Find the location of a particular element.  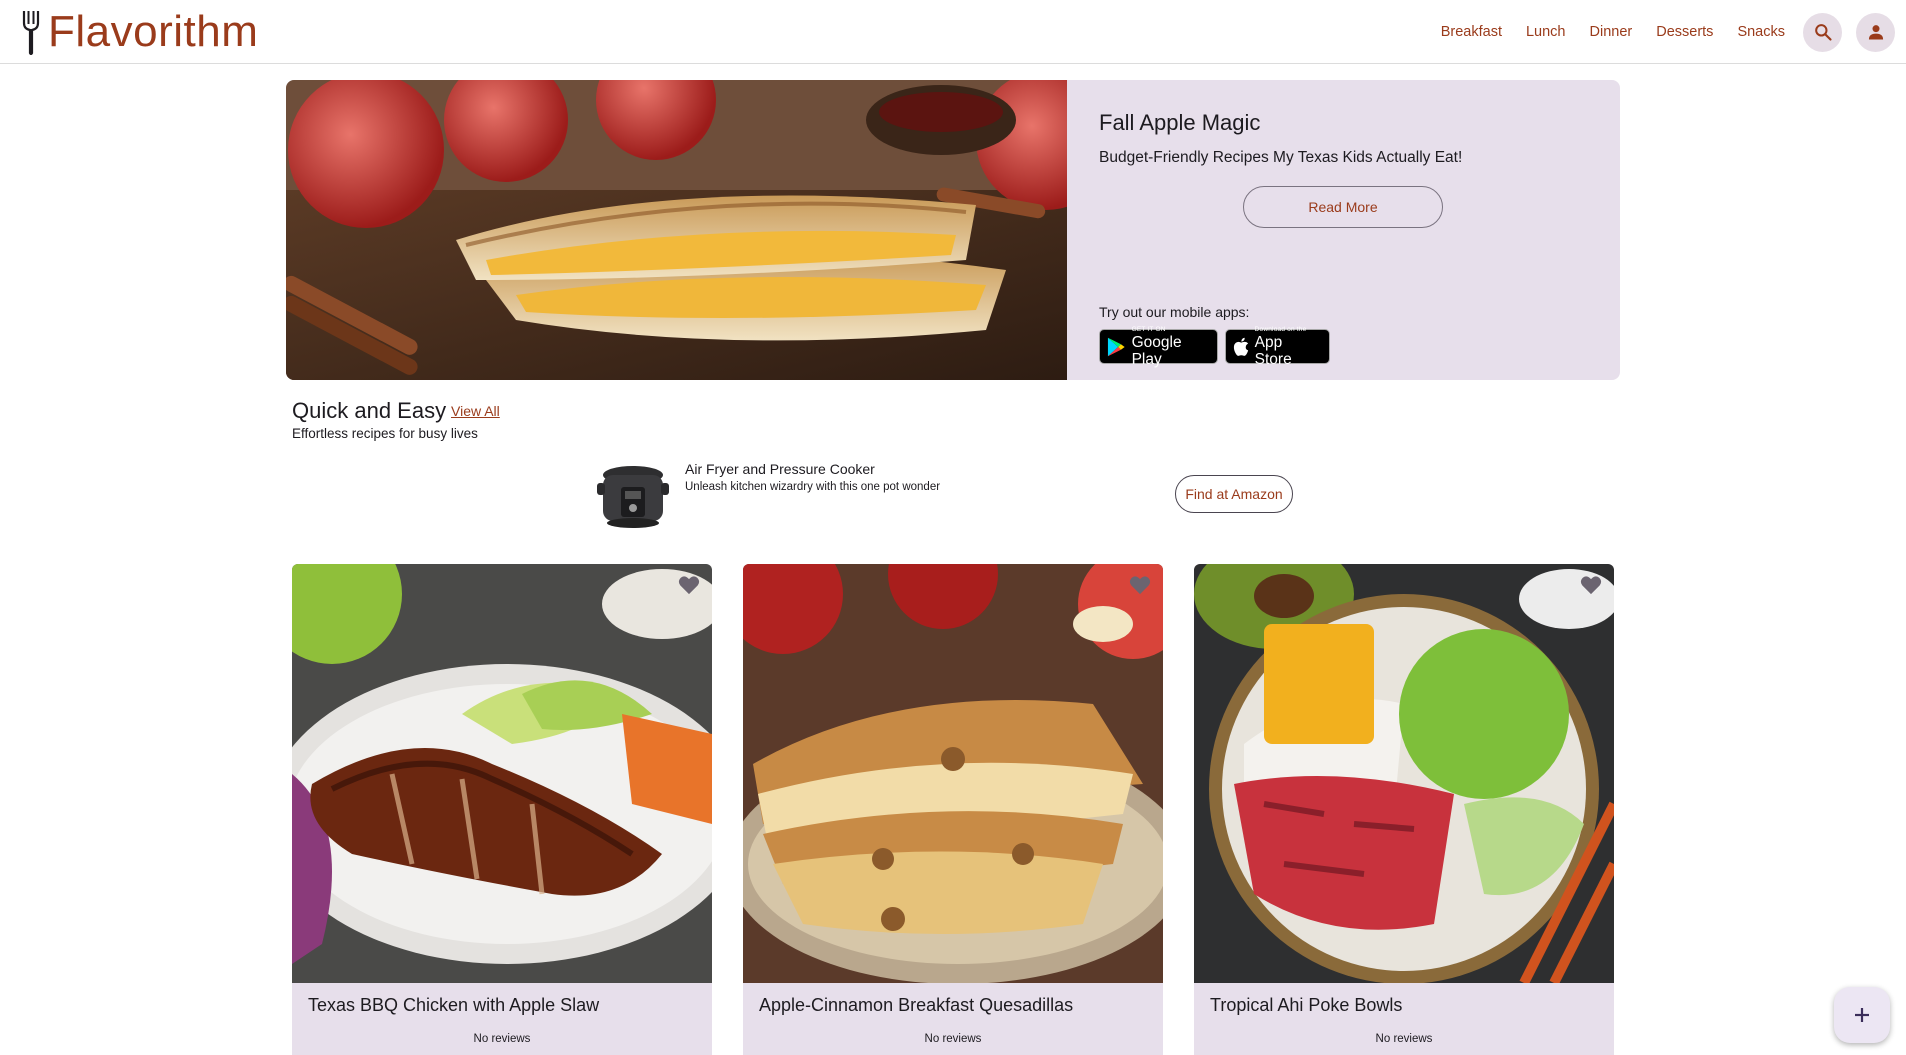

nav-breakfast: Breakfast is located at coordinates (1471, 32).